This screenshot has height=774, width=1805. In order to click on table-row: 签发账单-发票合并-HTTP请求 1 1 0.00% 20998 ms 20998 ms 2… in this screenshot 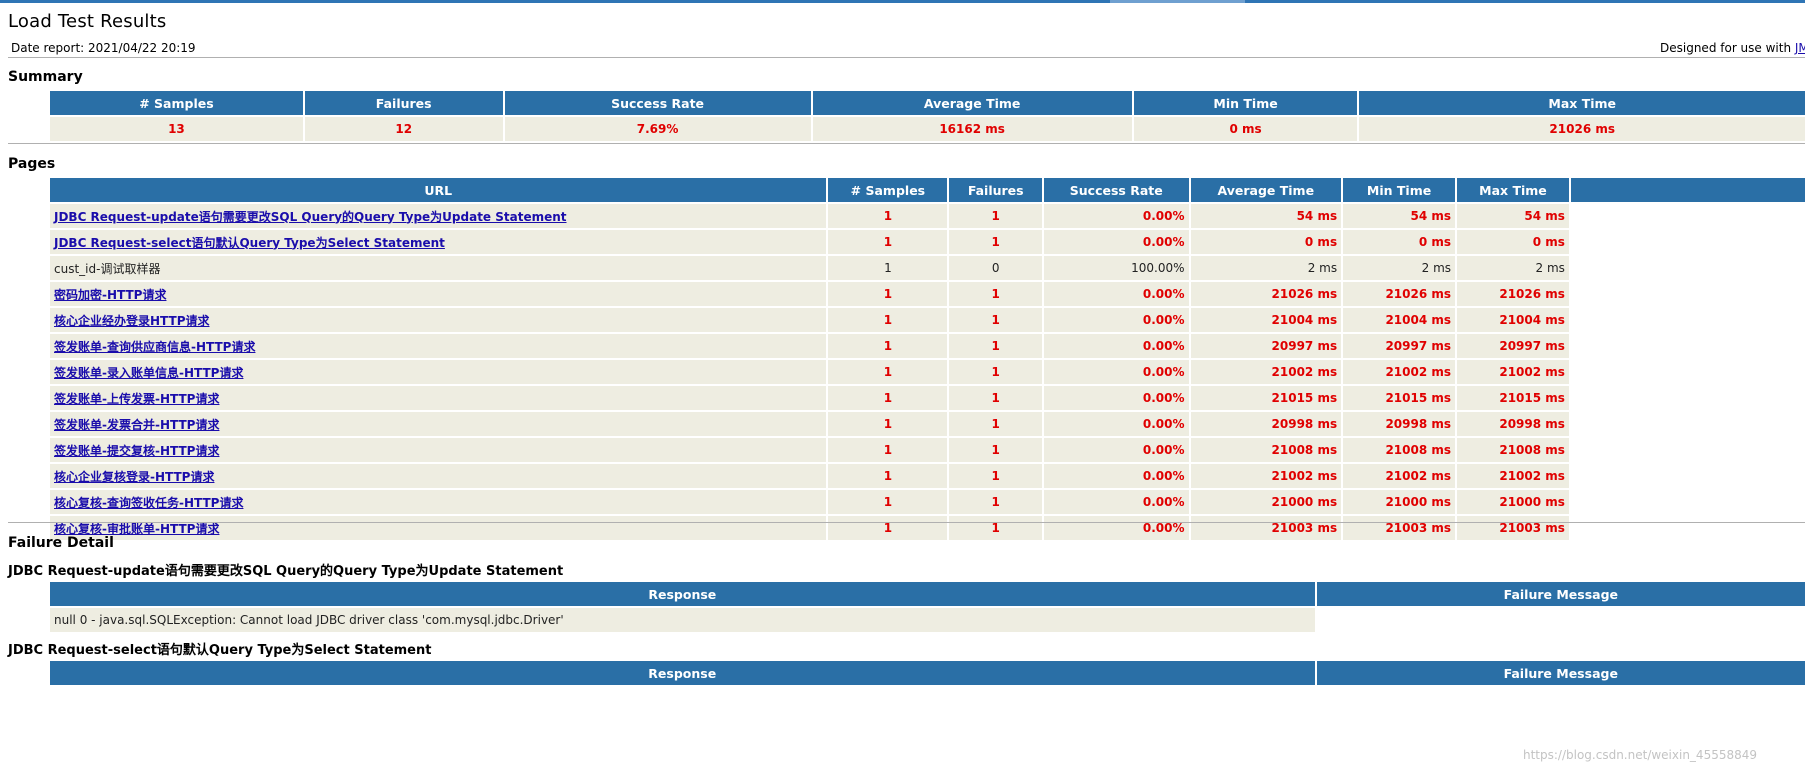, I will do `click(927, 424)`.